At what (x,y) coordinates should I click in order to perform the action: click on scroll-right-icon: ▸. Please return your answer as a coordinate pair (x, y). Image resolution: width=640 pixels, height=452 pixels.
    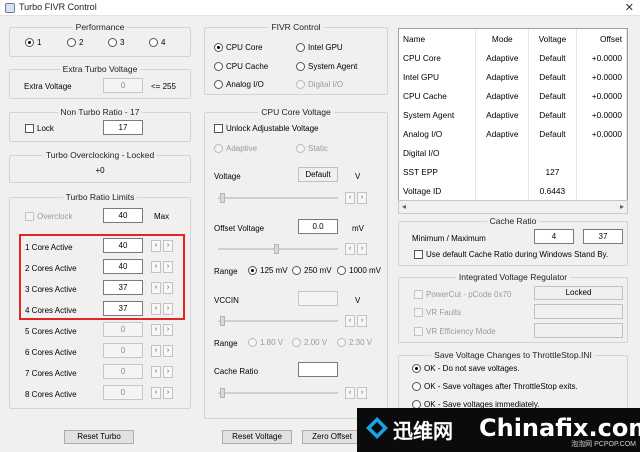
    Looking at the image, I should click on (622, 206).